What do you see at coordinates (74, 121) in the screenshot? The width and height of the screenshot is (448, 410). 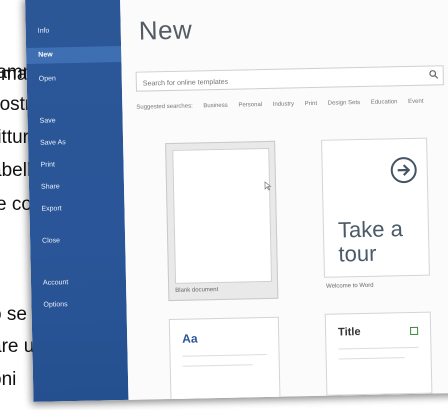 I see `sidebar-item-save: Save` at bounding box center [74, 121].